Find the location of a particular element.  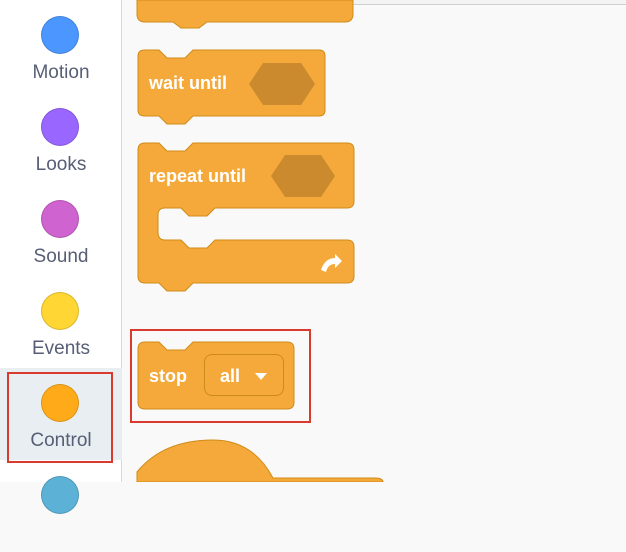

repeat-until-label: repeat until is located at coordinates (197, 176).